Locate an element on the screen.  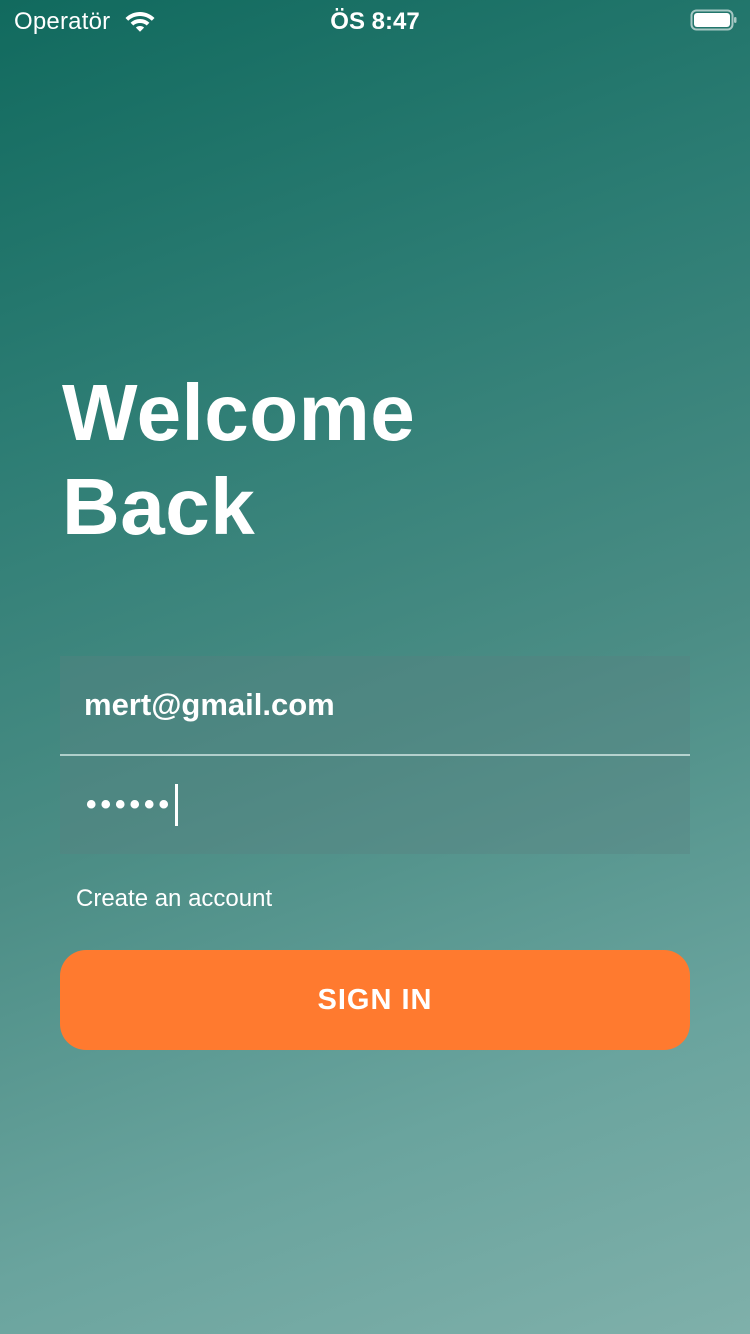
password-field: •••••• is located at coordinates (132, 805).